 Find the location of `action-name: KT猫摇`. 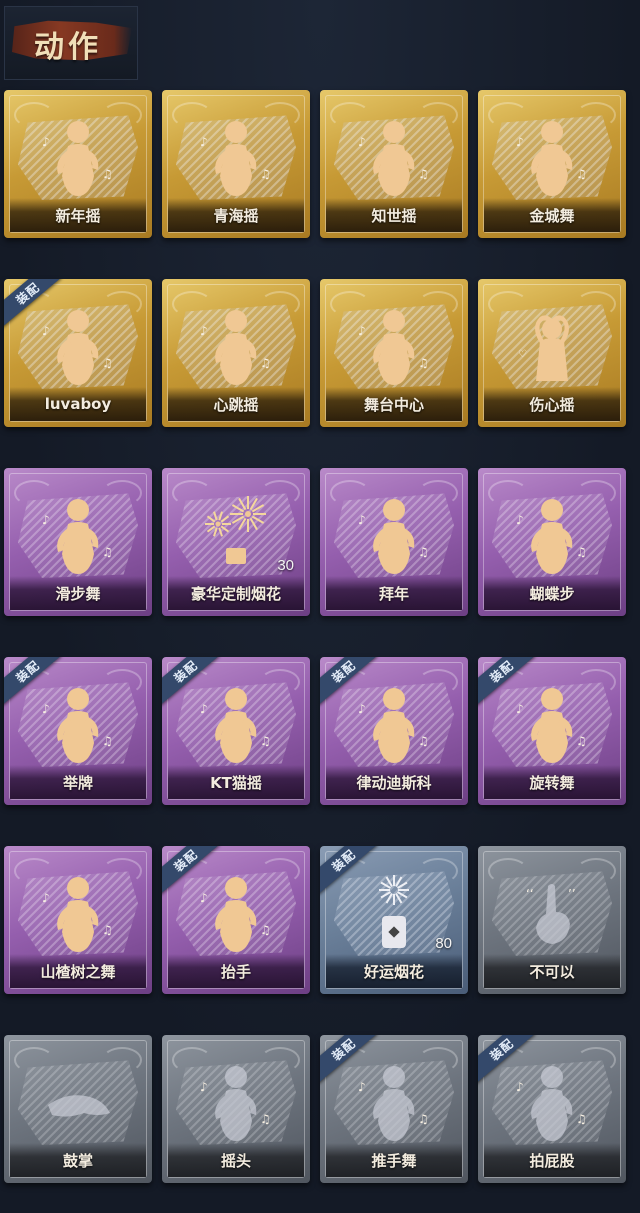

action-name: KT猫摇 is located at coordinates (236, 782).